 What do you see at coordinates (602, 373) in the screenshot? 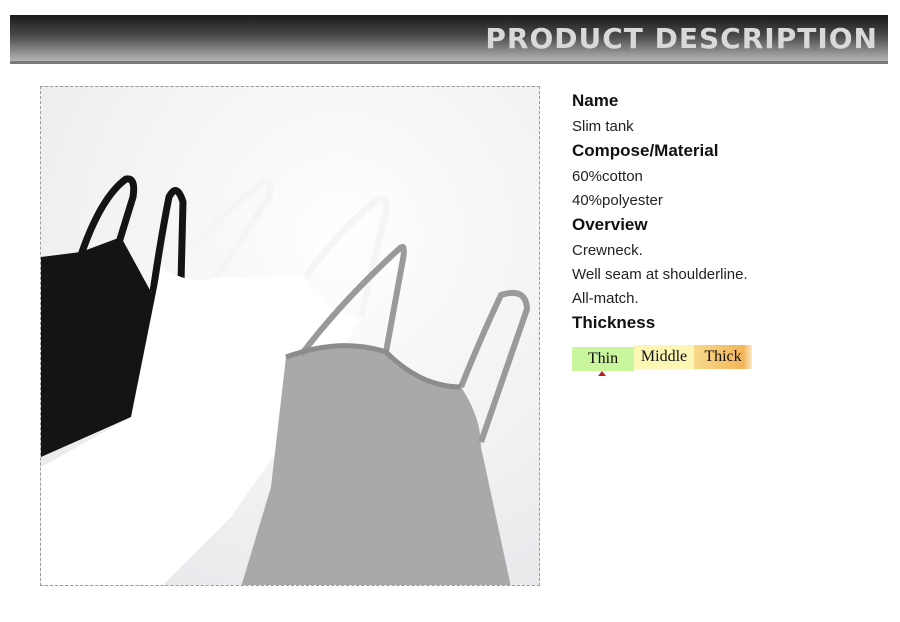
I see `selected-marker-icon` at bounding box center [602, 373].